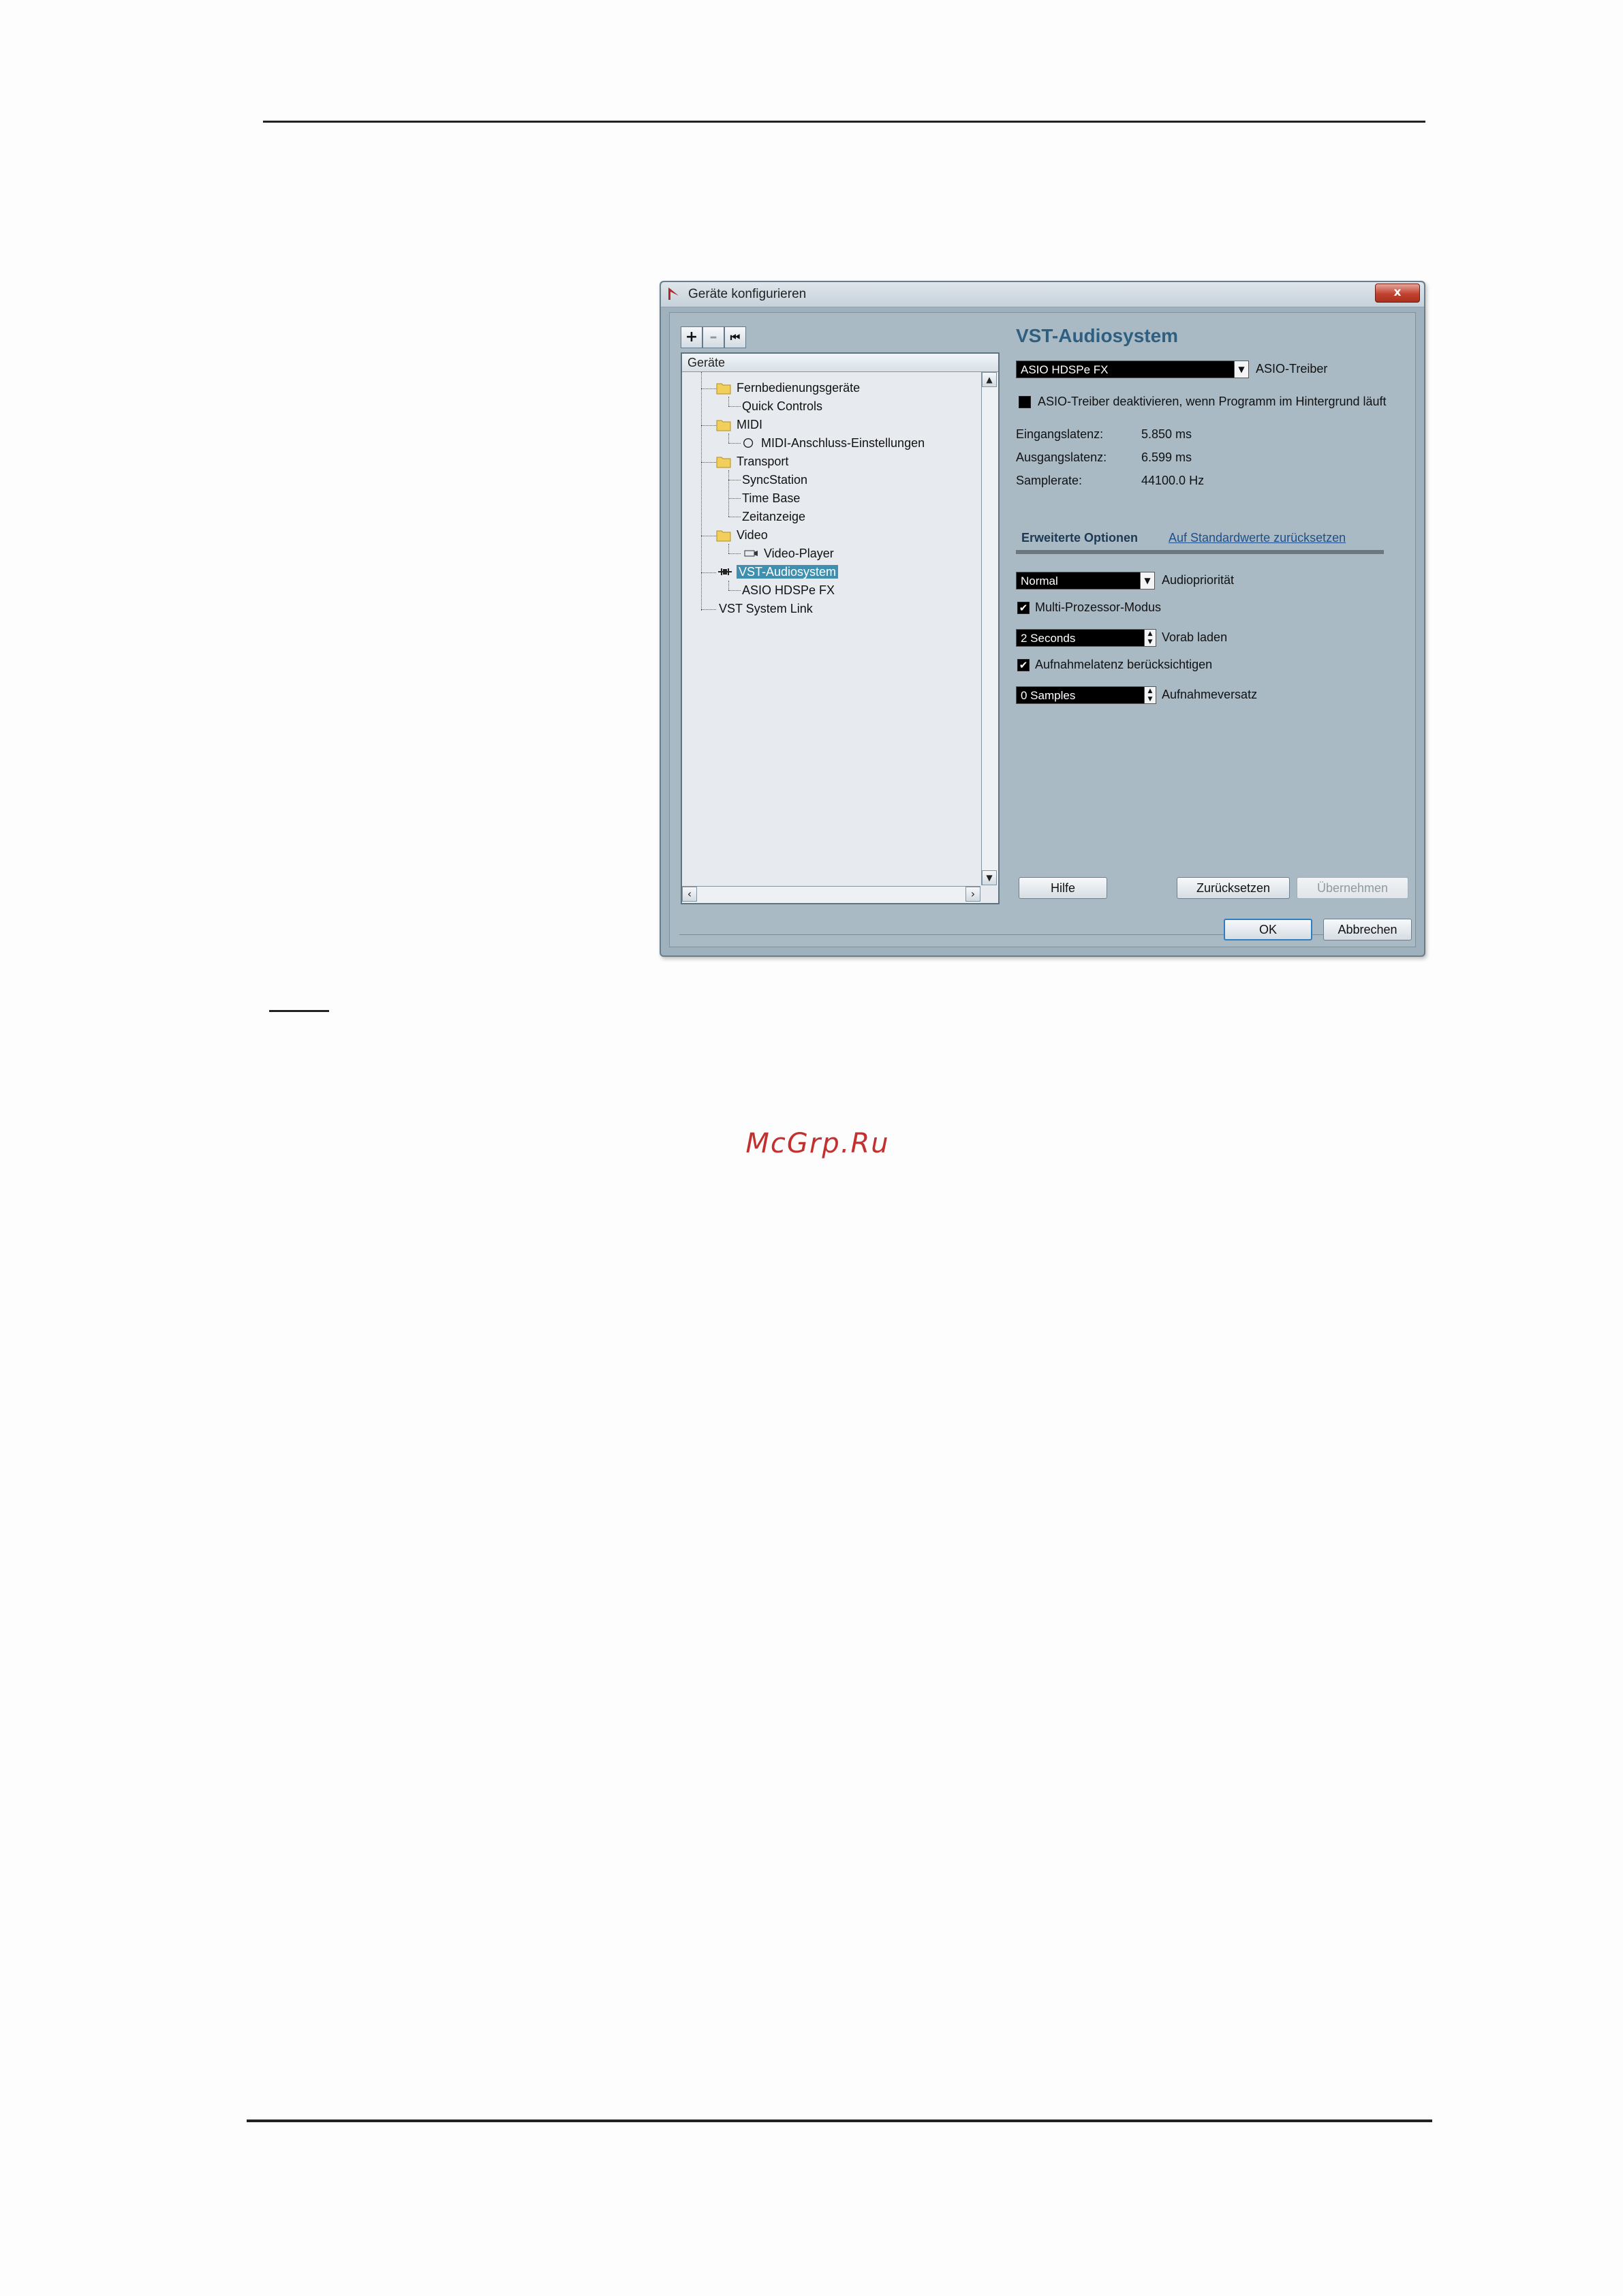  What do you see at coordinates (1352, 888) in the screenshot?
I see `apply-button: Übernehmen` at bounding box center [1352, 888].